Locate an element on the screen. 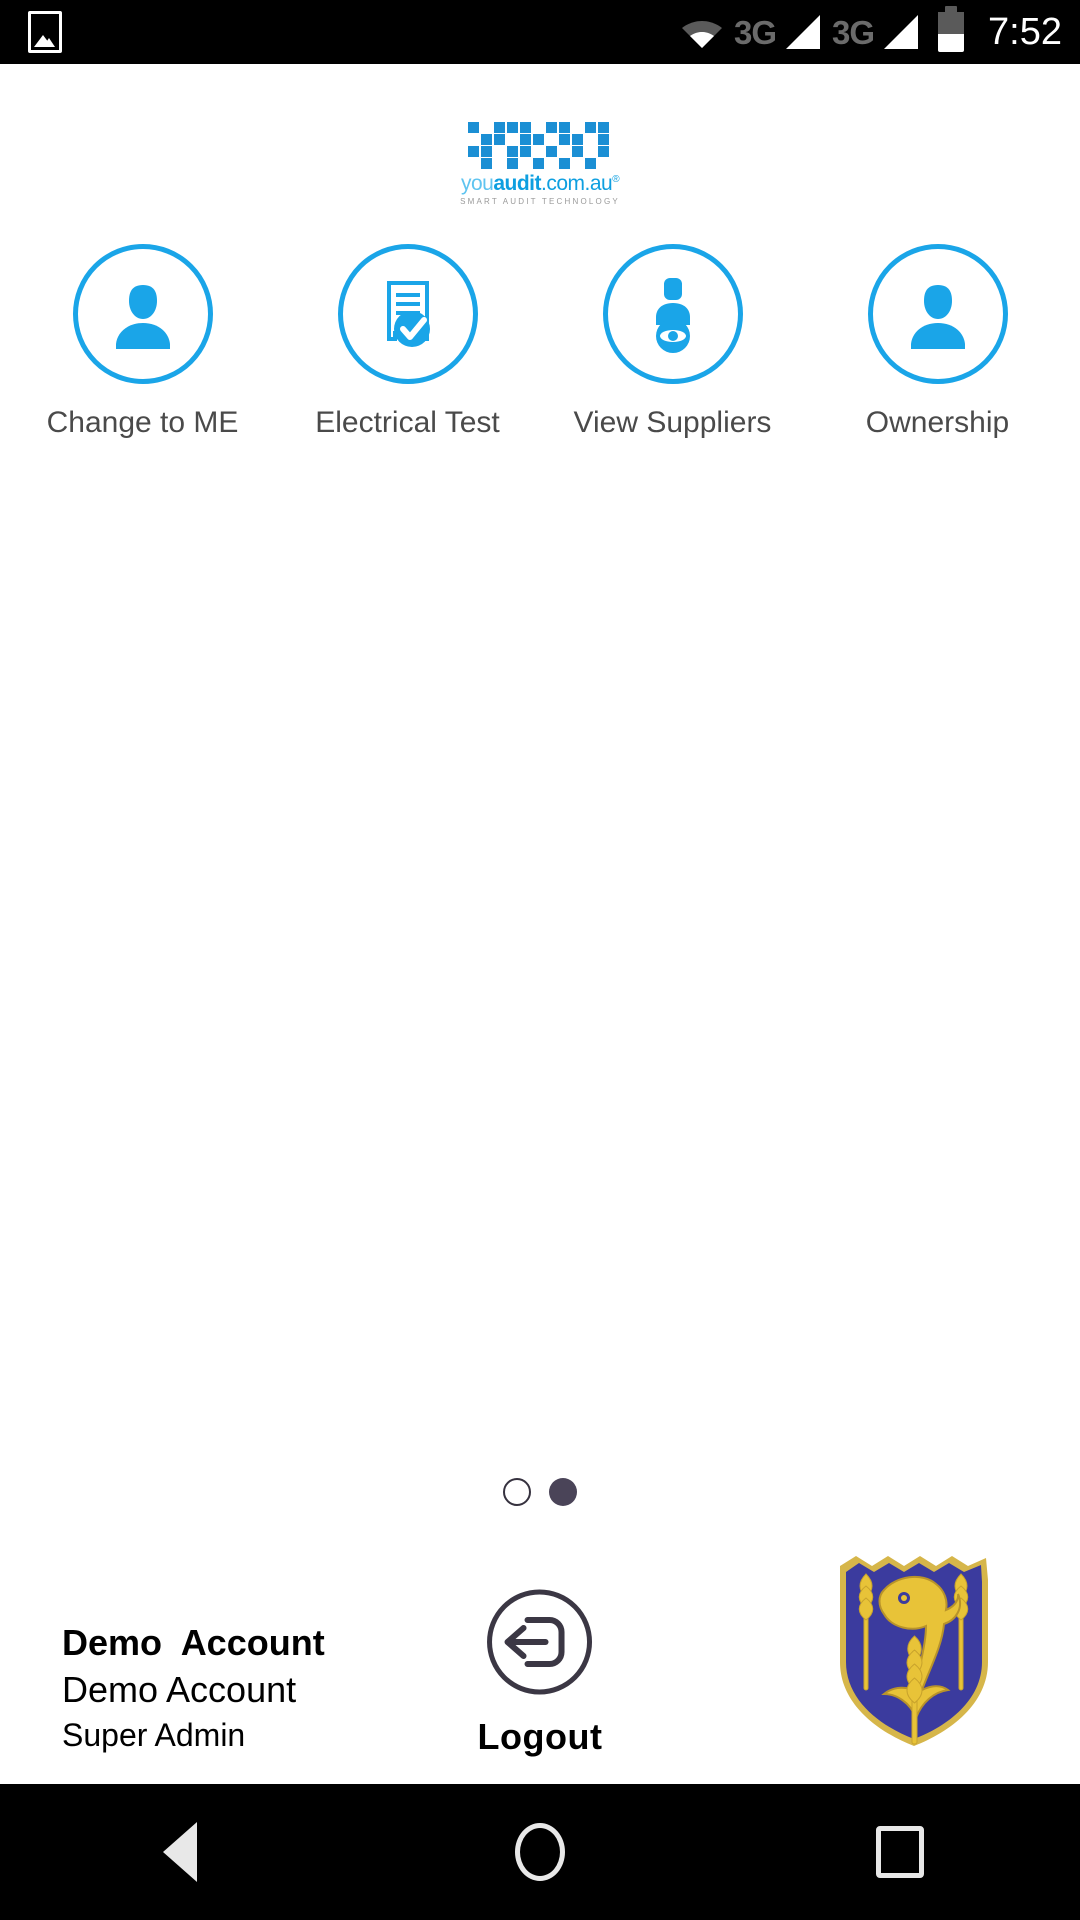  square-recents-icon is located at coordinates (900, 1852).